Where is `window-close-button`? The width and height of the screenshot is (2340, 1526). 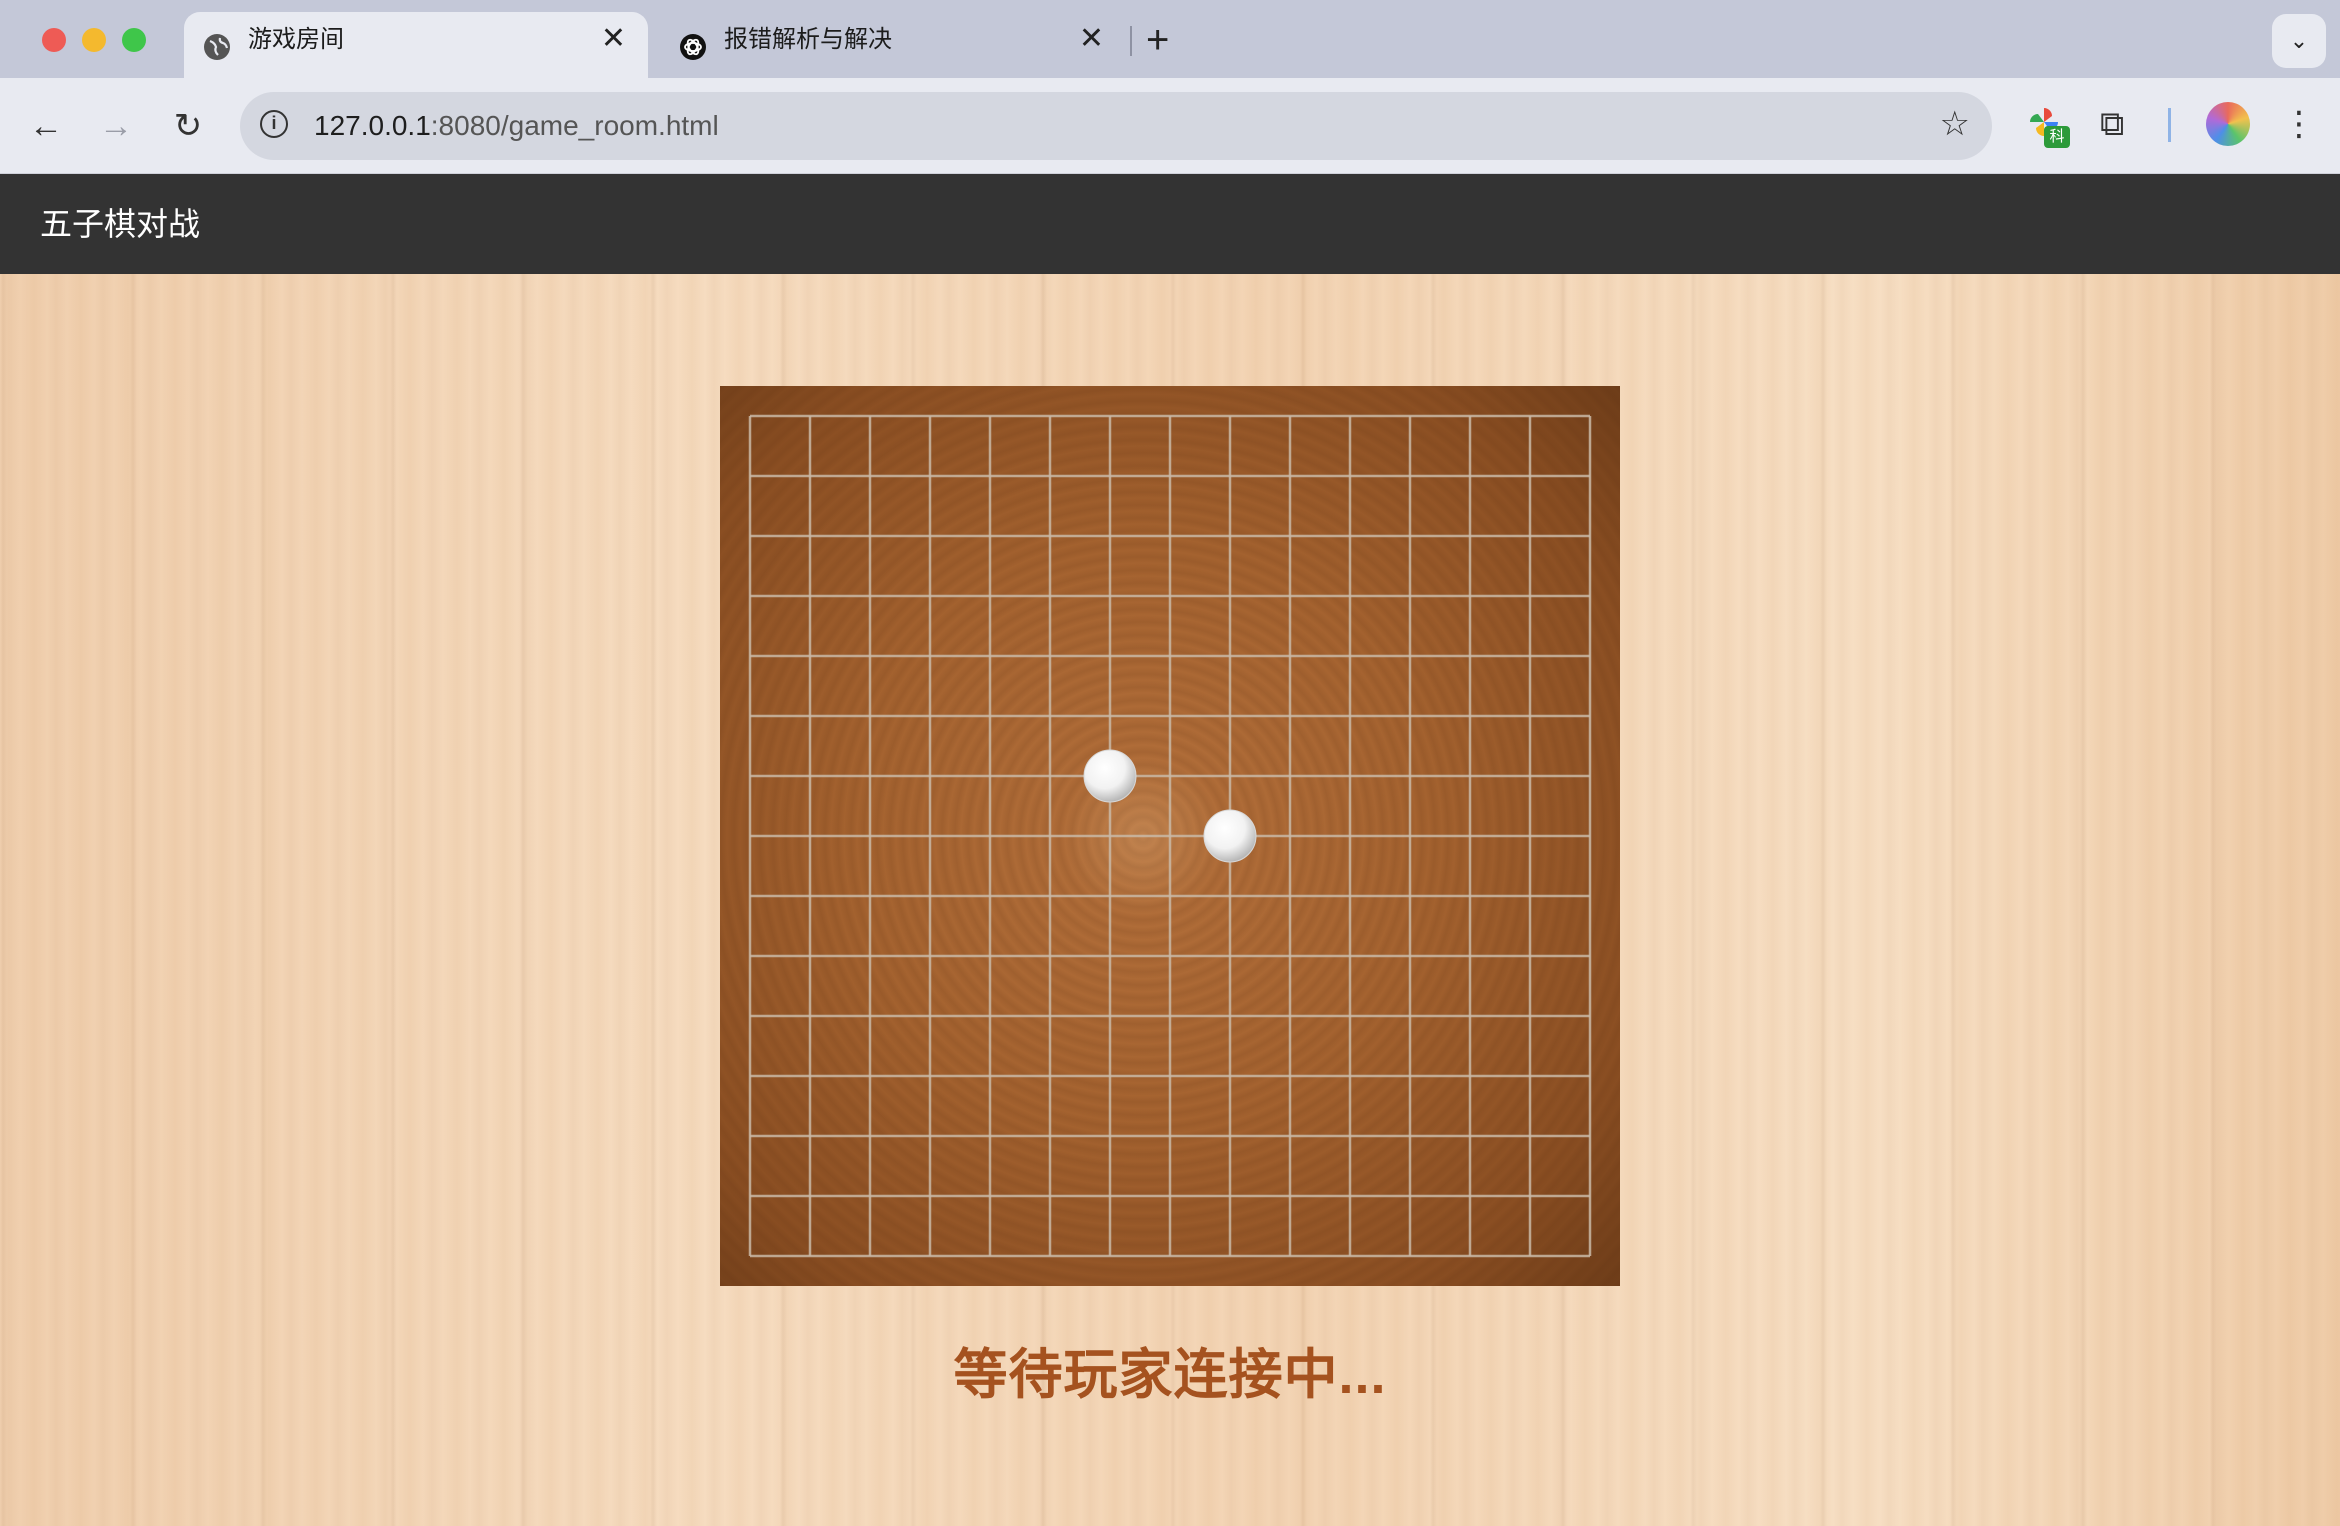 window-close-button is located at coordinates (54, 40).